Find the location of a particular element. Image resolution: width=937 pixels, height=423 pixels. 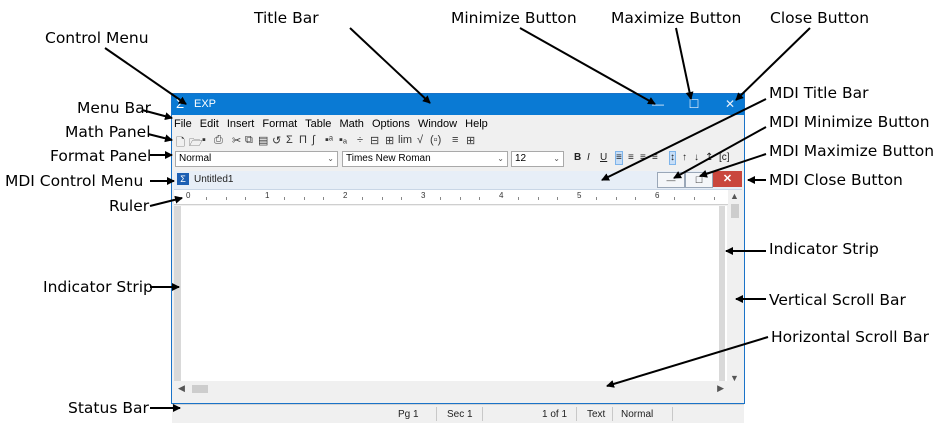

chevron-right-icon: ▶ is located at coordinates (720, 388).